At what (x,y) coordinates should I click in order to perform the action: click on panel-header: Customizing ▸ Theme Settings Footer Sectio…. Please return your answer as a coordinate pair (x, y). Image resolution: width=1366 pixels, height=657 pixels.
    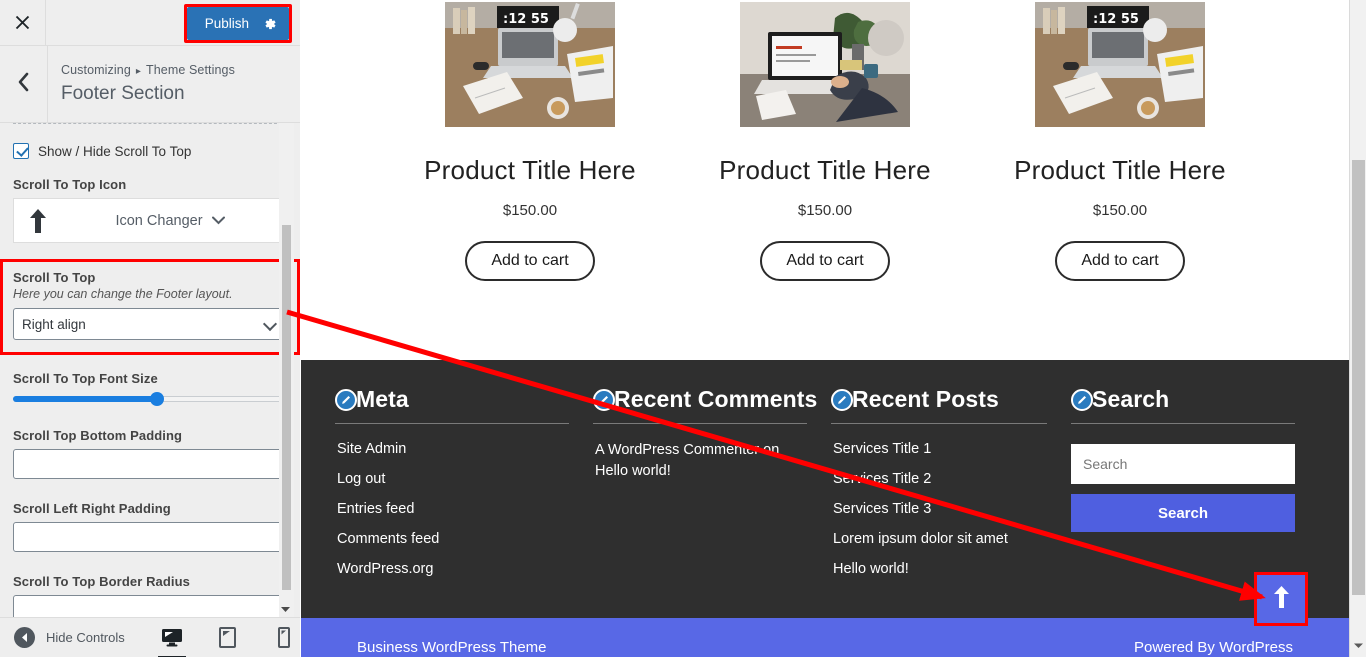
    Looking at the image, I should click on (150, 84).